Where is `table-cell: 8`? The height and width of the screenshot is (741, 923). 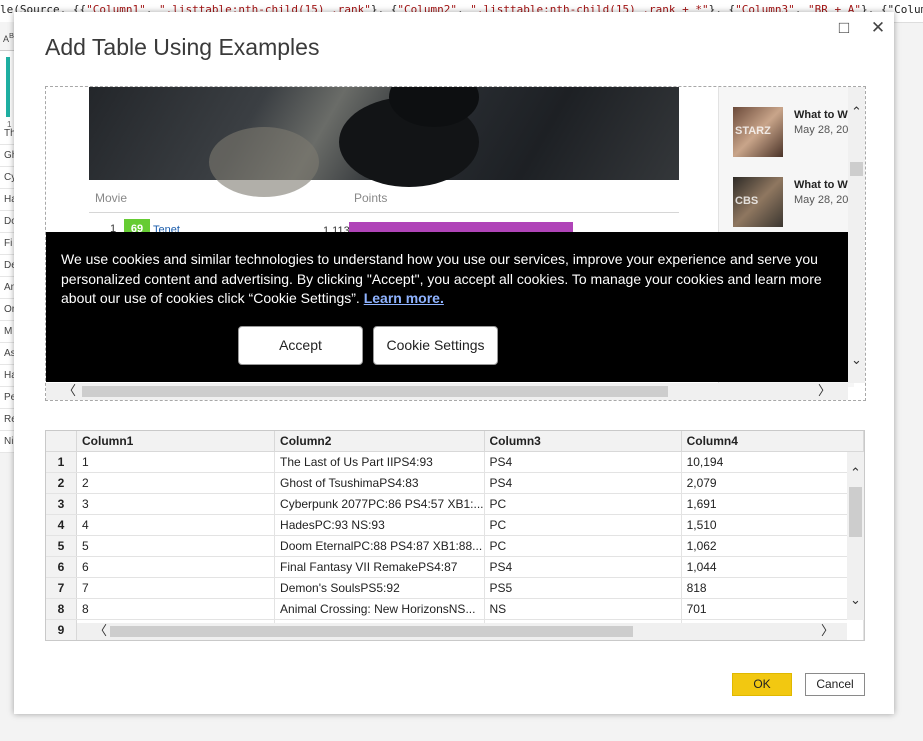 table-cell: 8 is located at coordinates (176, 609).